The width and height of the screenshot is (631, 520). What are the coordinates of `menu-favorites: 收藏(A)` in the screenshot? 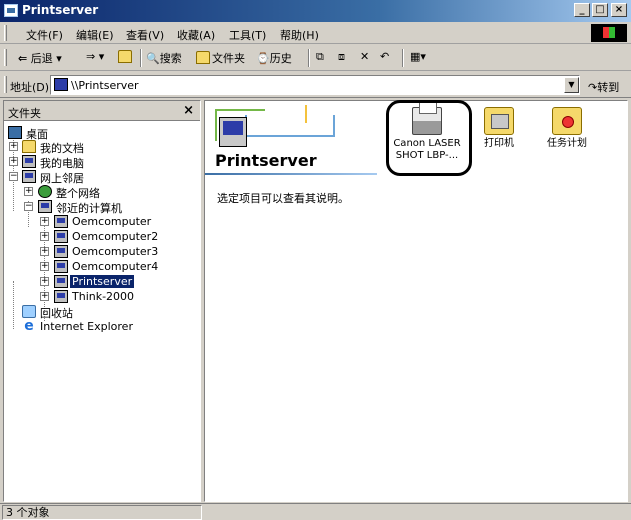 It's located at (196, 35).